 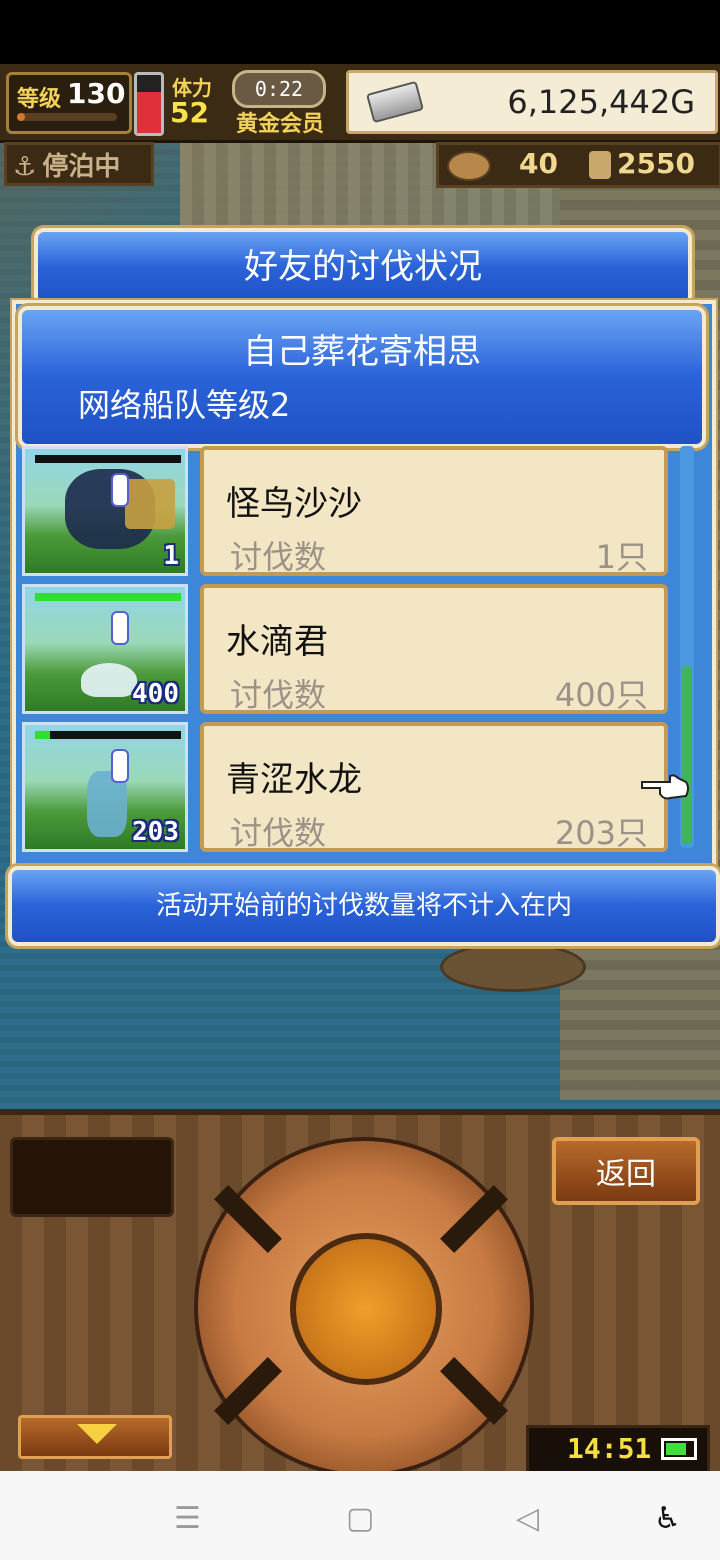 What do you see at coordinates (277, 642) in the screenshot?
I see `monster-name: 水滴君` at bounding box center [277, 642].